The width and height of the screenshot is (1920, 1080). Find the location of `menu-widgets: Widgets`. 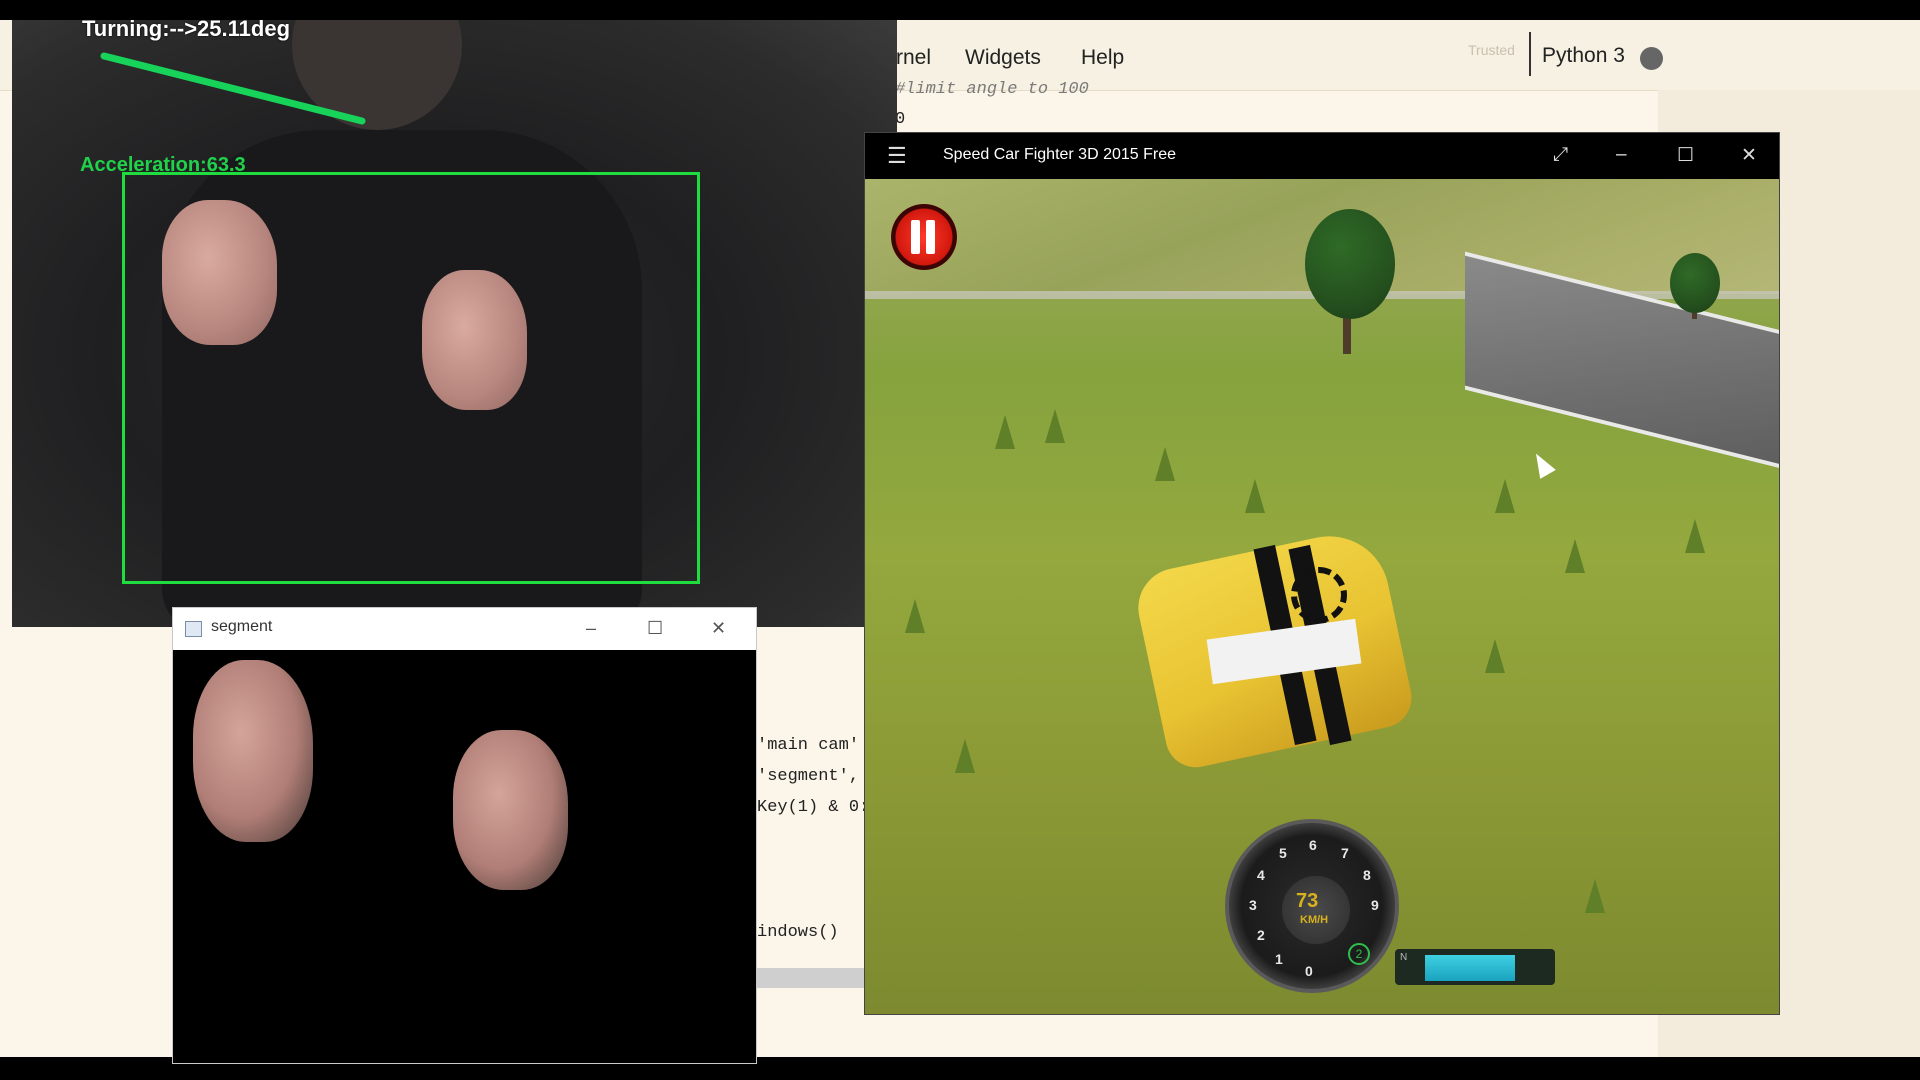

menu-widgets: Widgets is located at coordinates (1003, 58).